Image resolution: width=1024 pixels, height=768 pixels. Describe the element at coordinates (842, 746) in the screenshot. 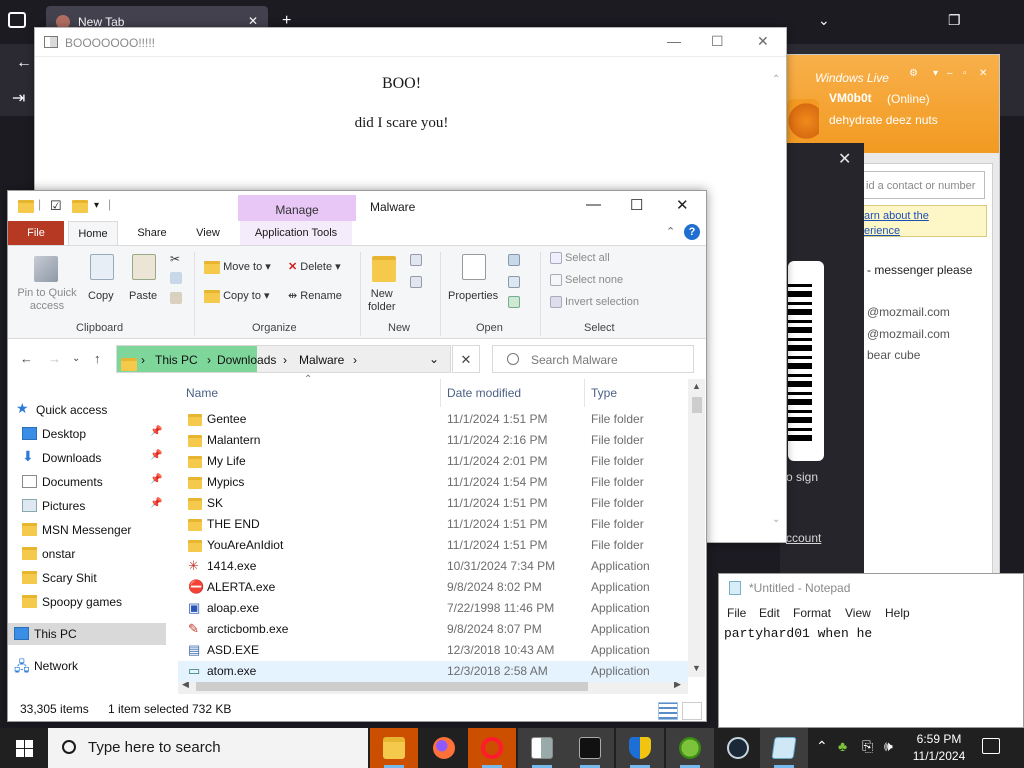

I see `messenger-tray-icon: ♣` at that location.